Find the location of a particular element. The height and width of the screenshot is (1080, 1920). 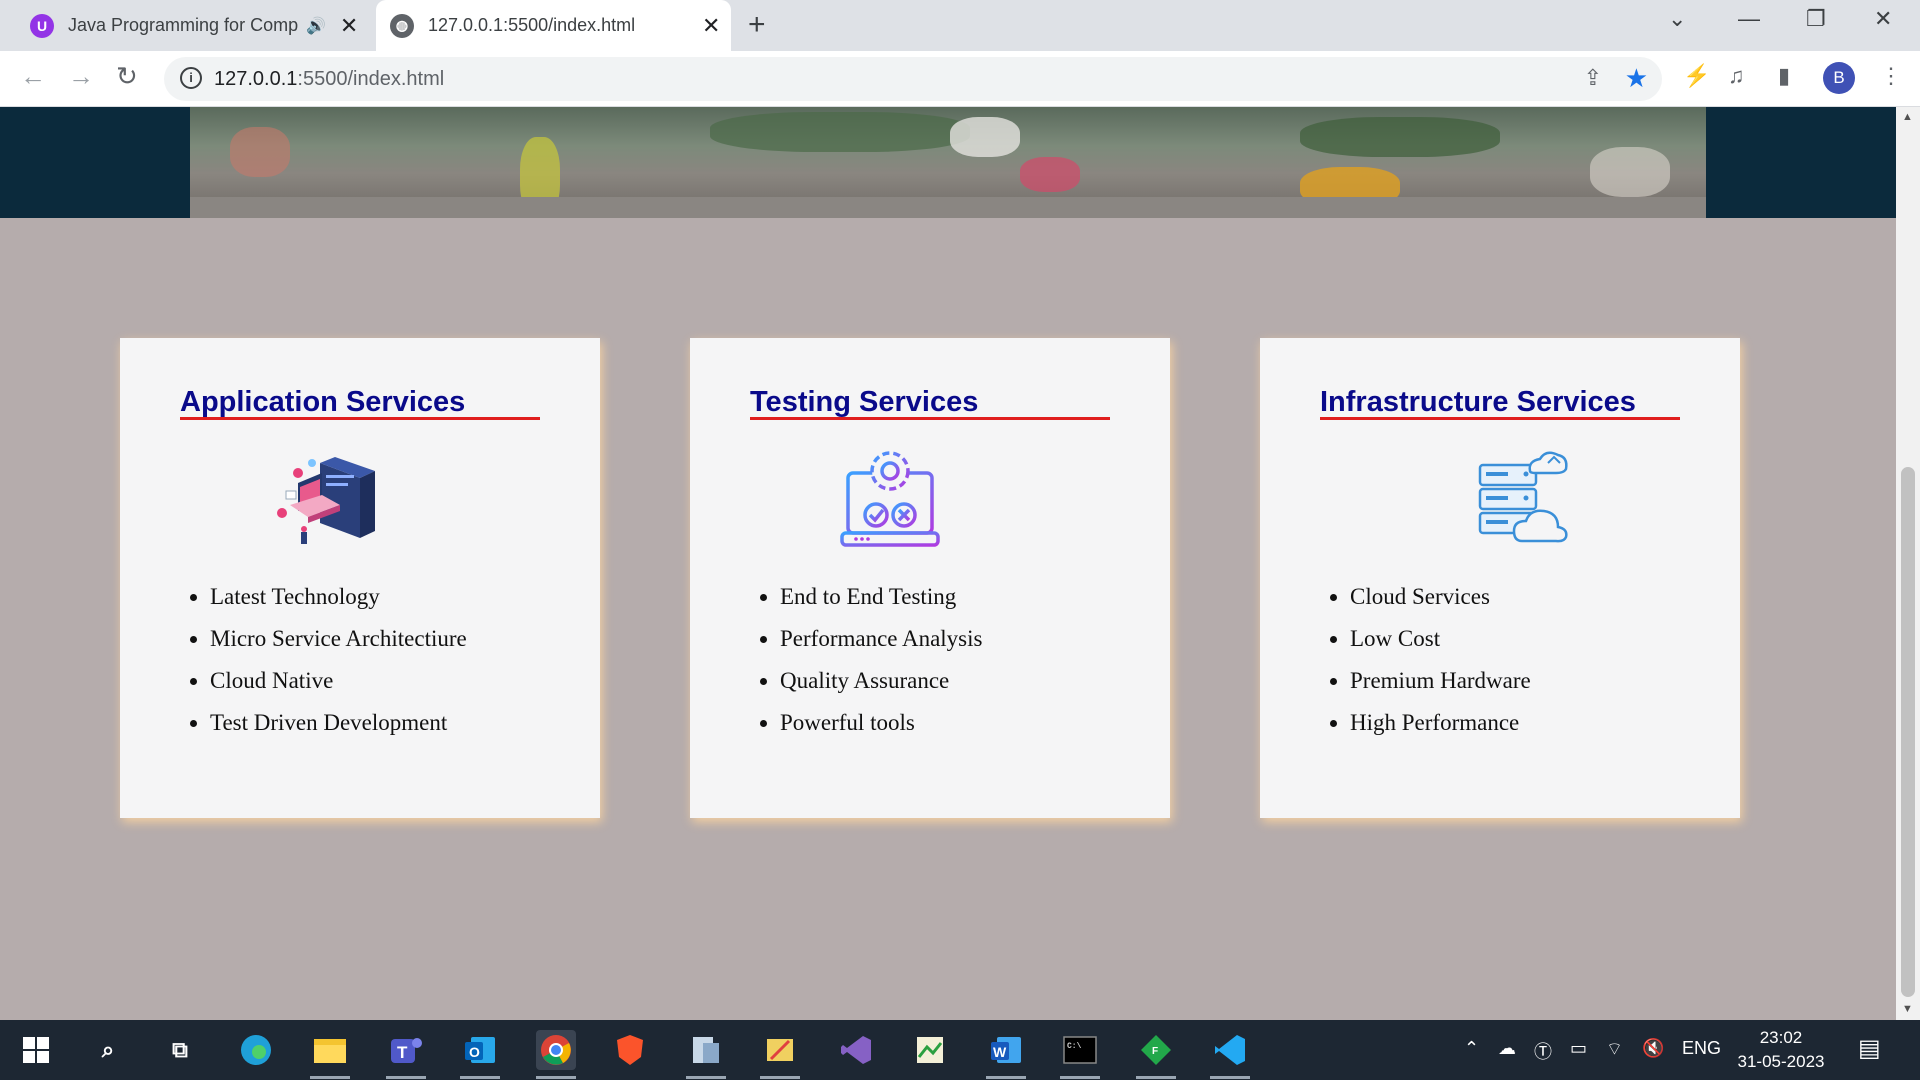

tab-title: 127.0.0.1:5500/index.html is located at coordinates (532, 25).